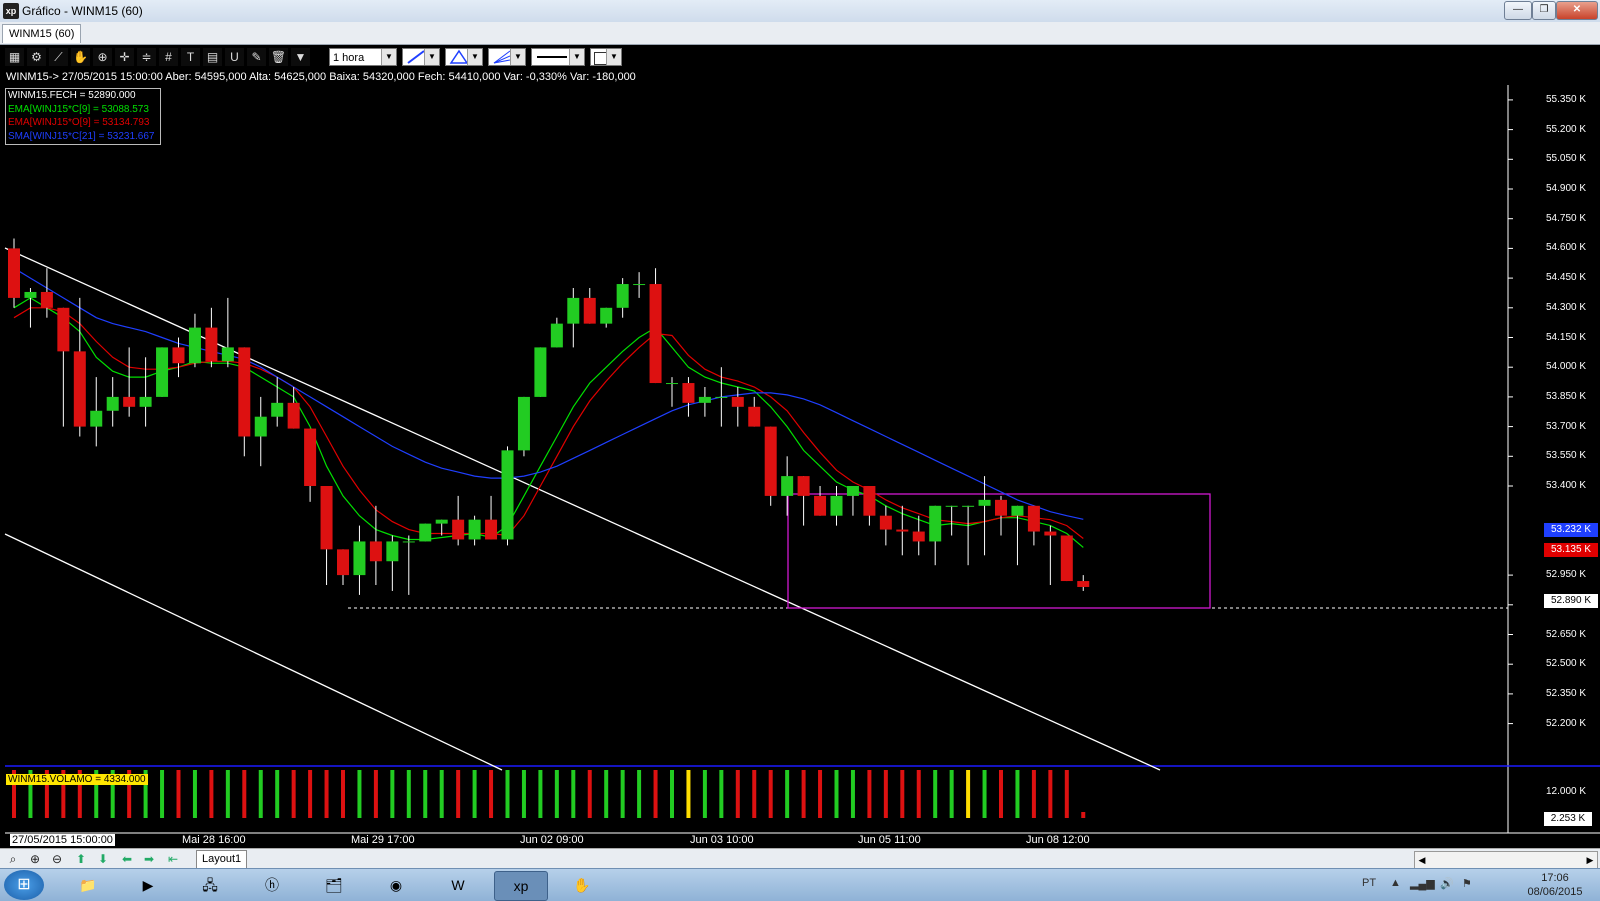 Image resolution: width=1600 pixels, height=901 pixels. What do you see at coordinates (210, 885) in the screenshot?
I see `network-icon: 🖧` at bounding box center [210, 885].